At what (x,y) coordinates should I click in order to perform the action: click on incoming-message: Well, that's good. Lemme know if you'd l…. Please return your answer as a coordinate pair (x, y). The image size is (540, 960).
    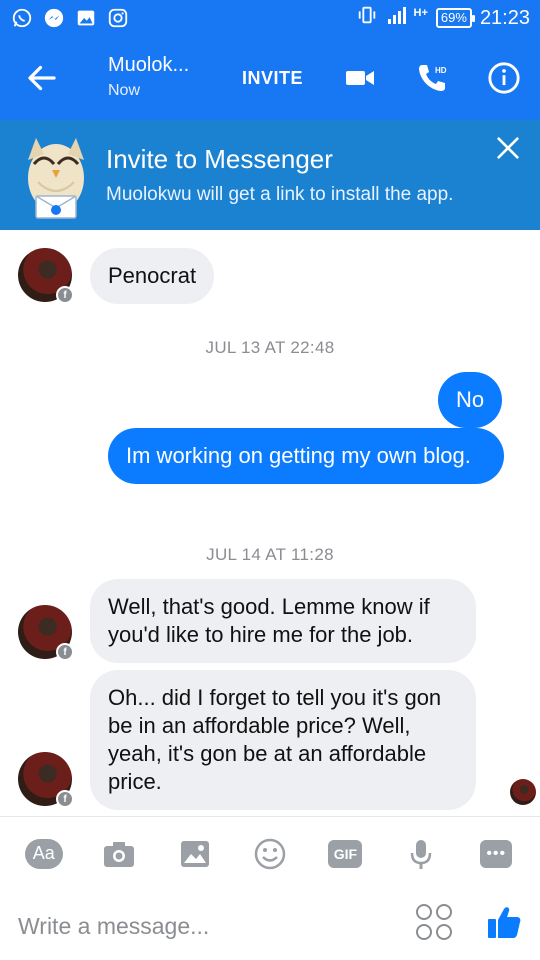
    Looking at the image, I should click on (283, 621).